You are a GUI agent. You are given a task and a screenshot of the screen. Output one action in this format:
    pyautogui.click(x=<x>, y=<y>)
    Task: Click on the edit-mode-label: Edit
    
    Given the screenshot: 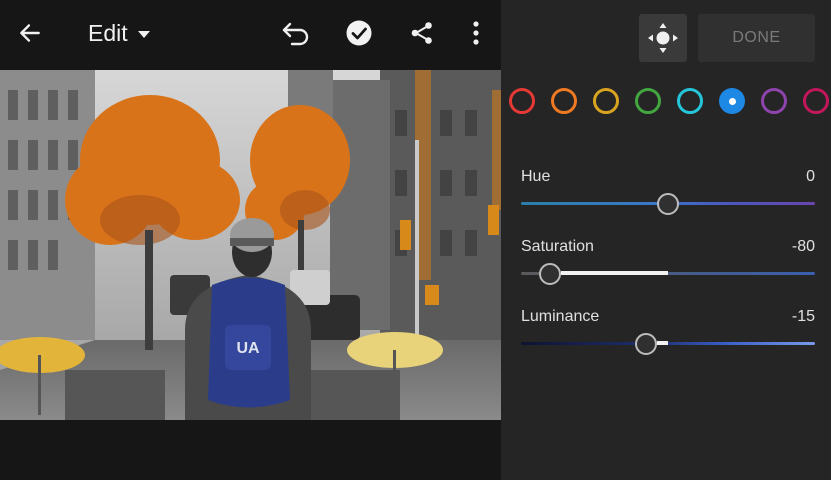 What is the action you would take?
    pyautogui.click(x=108, y=33)
    